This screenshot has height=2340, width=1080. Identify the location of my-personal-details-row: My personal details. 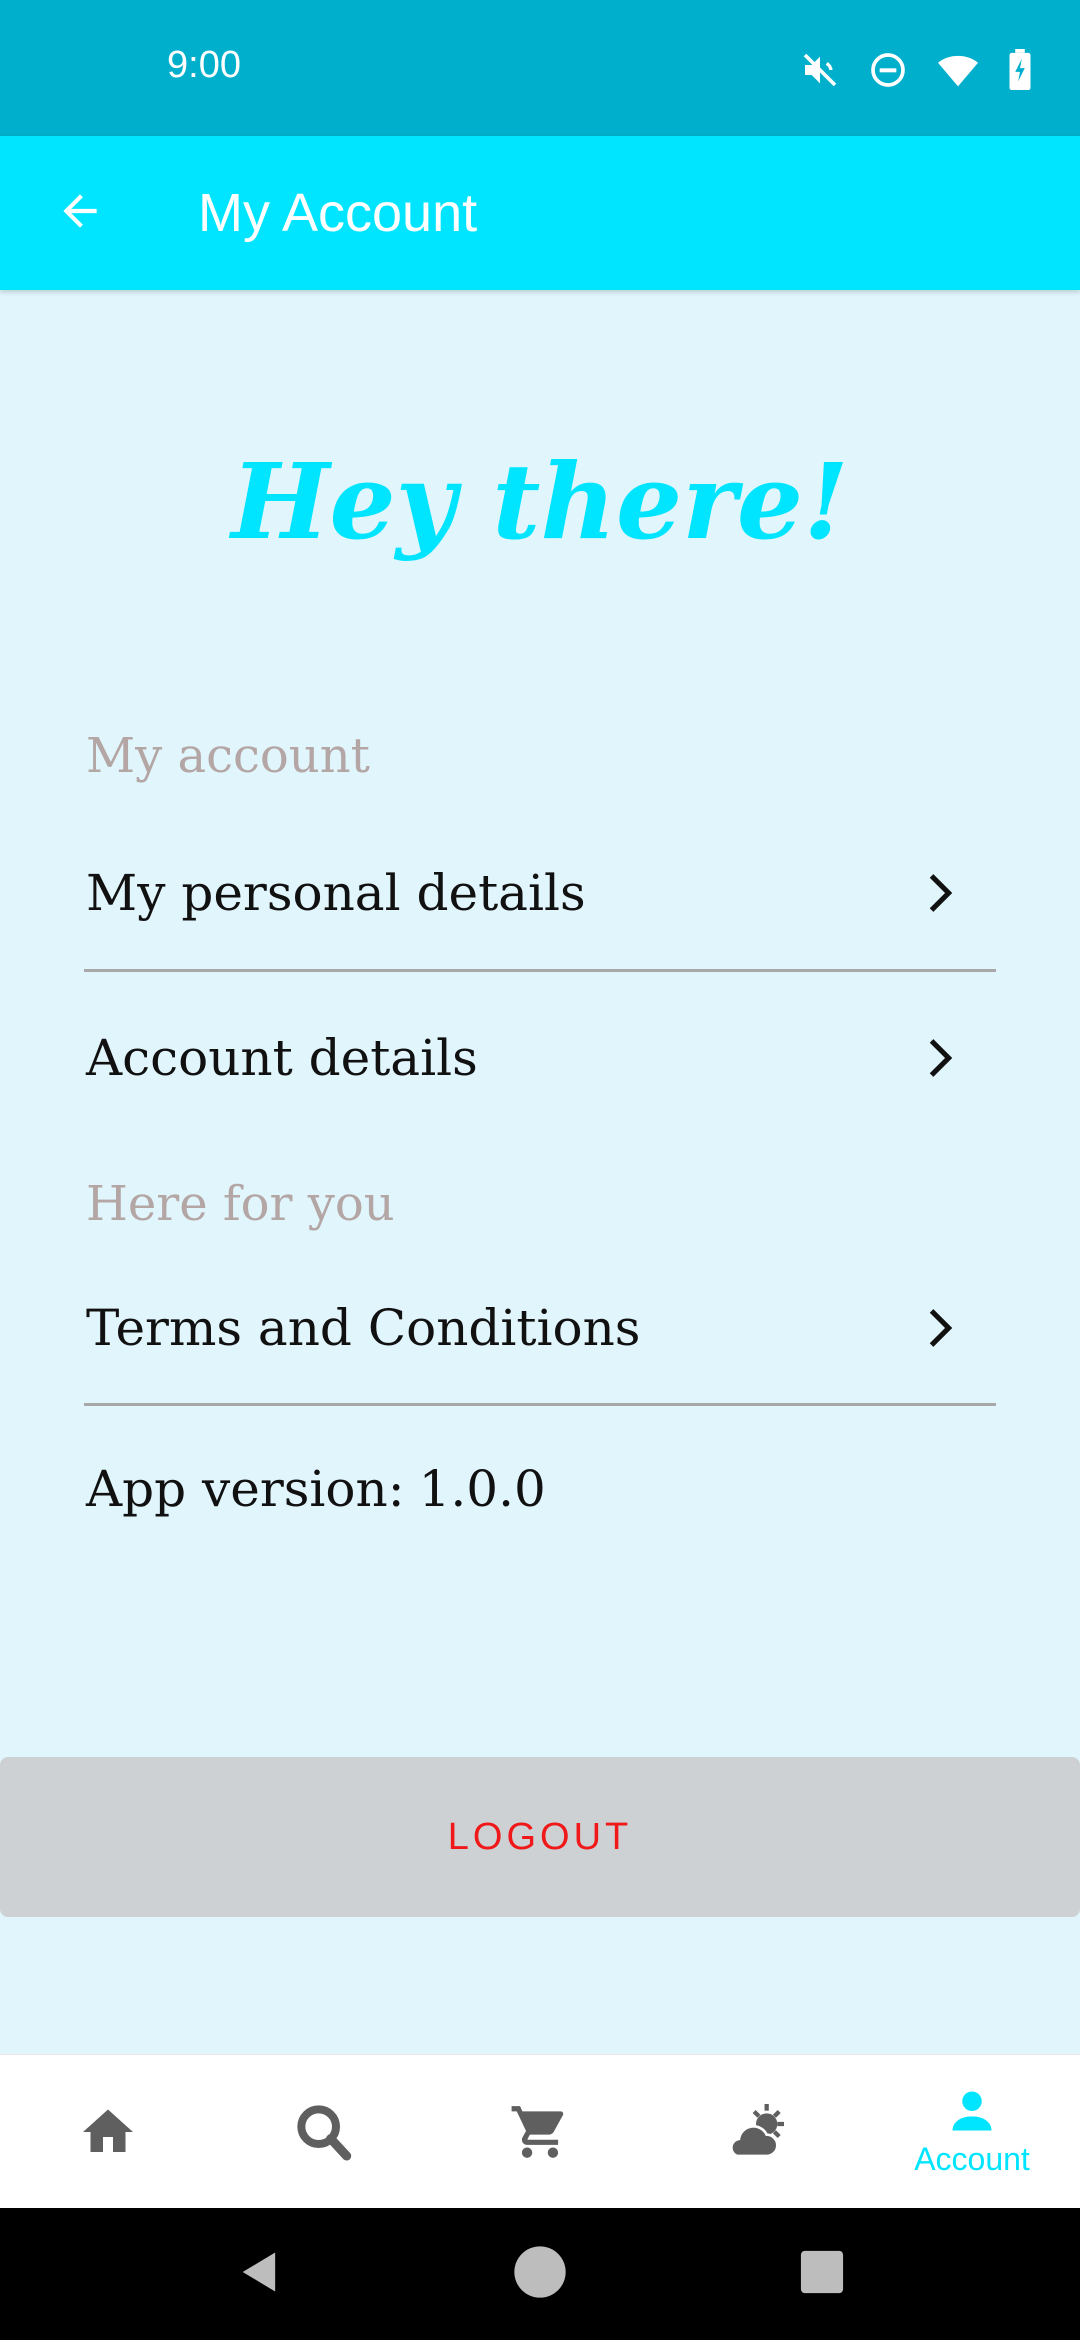
(540, 893).